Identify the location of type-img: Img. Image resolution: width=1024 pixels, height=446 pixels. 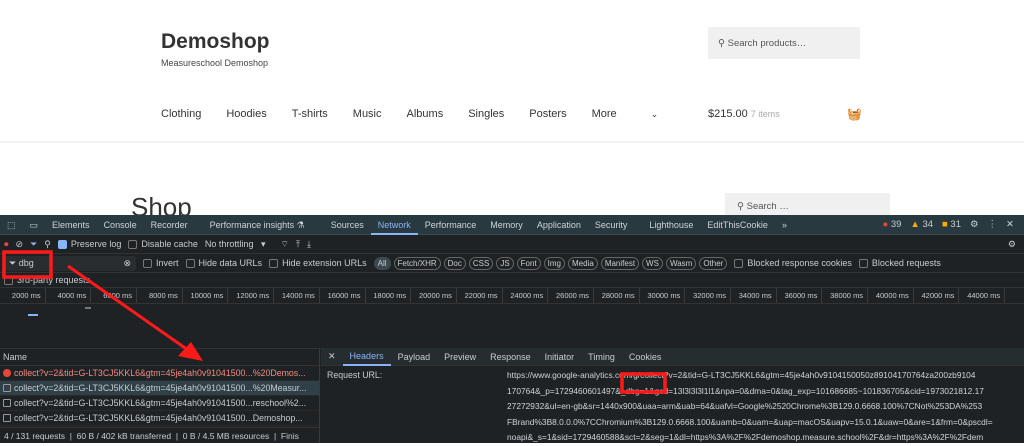
(554, 263).